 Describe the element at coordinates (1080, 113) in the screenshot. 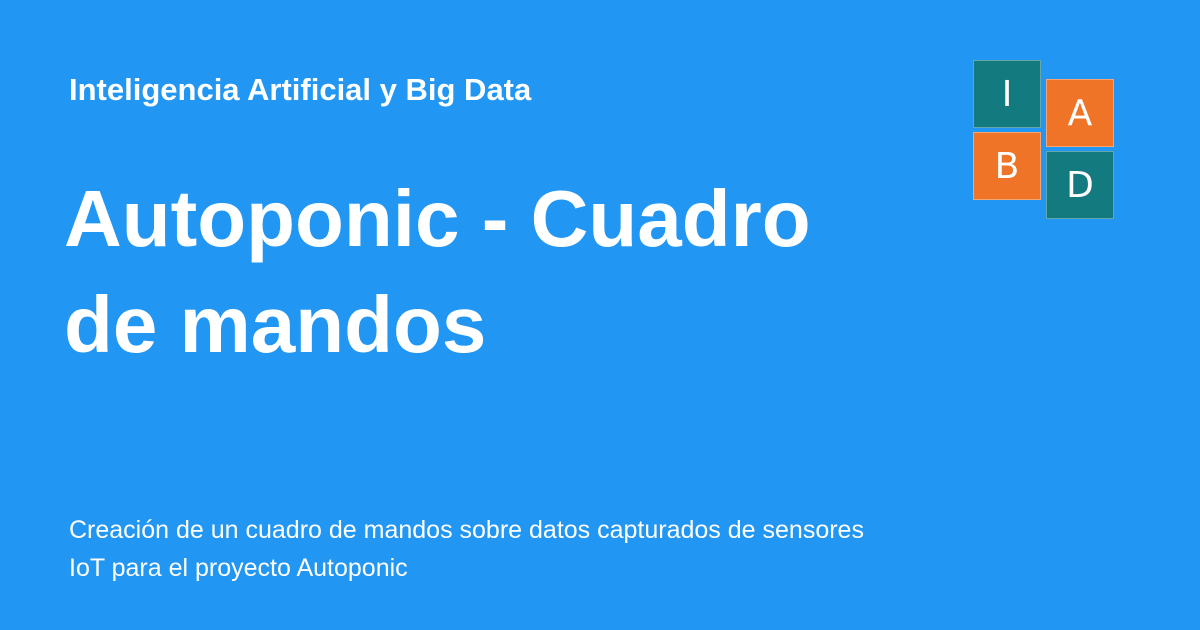

I see `logo-tile-a: A` at that location.